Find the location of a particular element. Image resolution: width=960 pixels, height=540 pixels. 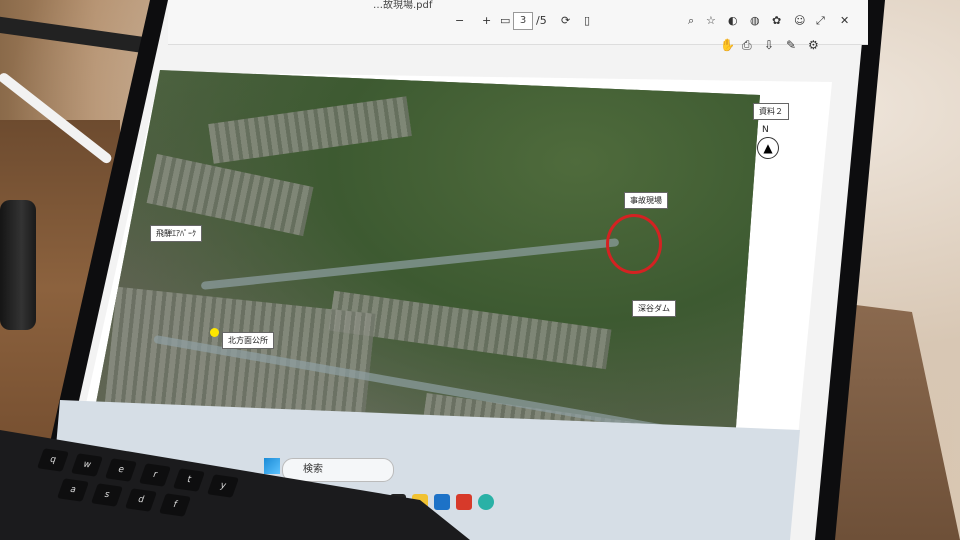

favorite-icon: ☆ is located at coordinates (711, 20).